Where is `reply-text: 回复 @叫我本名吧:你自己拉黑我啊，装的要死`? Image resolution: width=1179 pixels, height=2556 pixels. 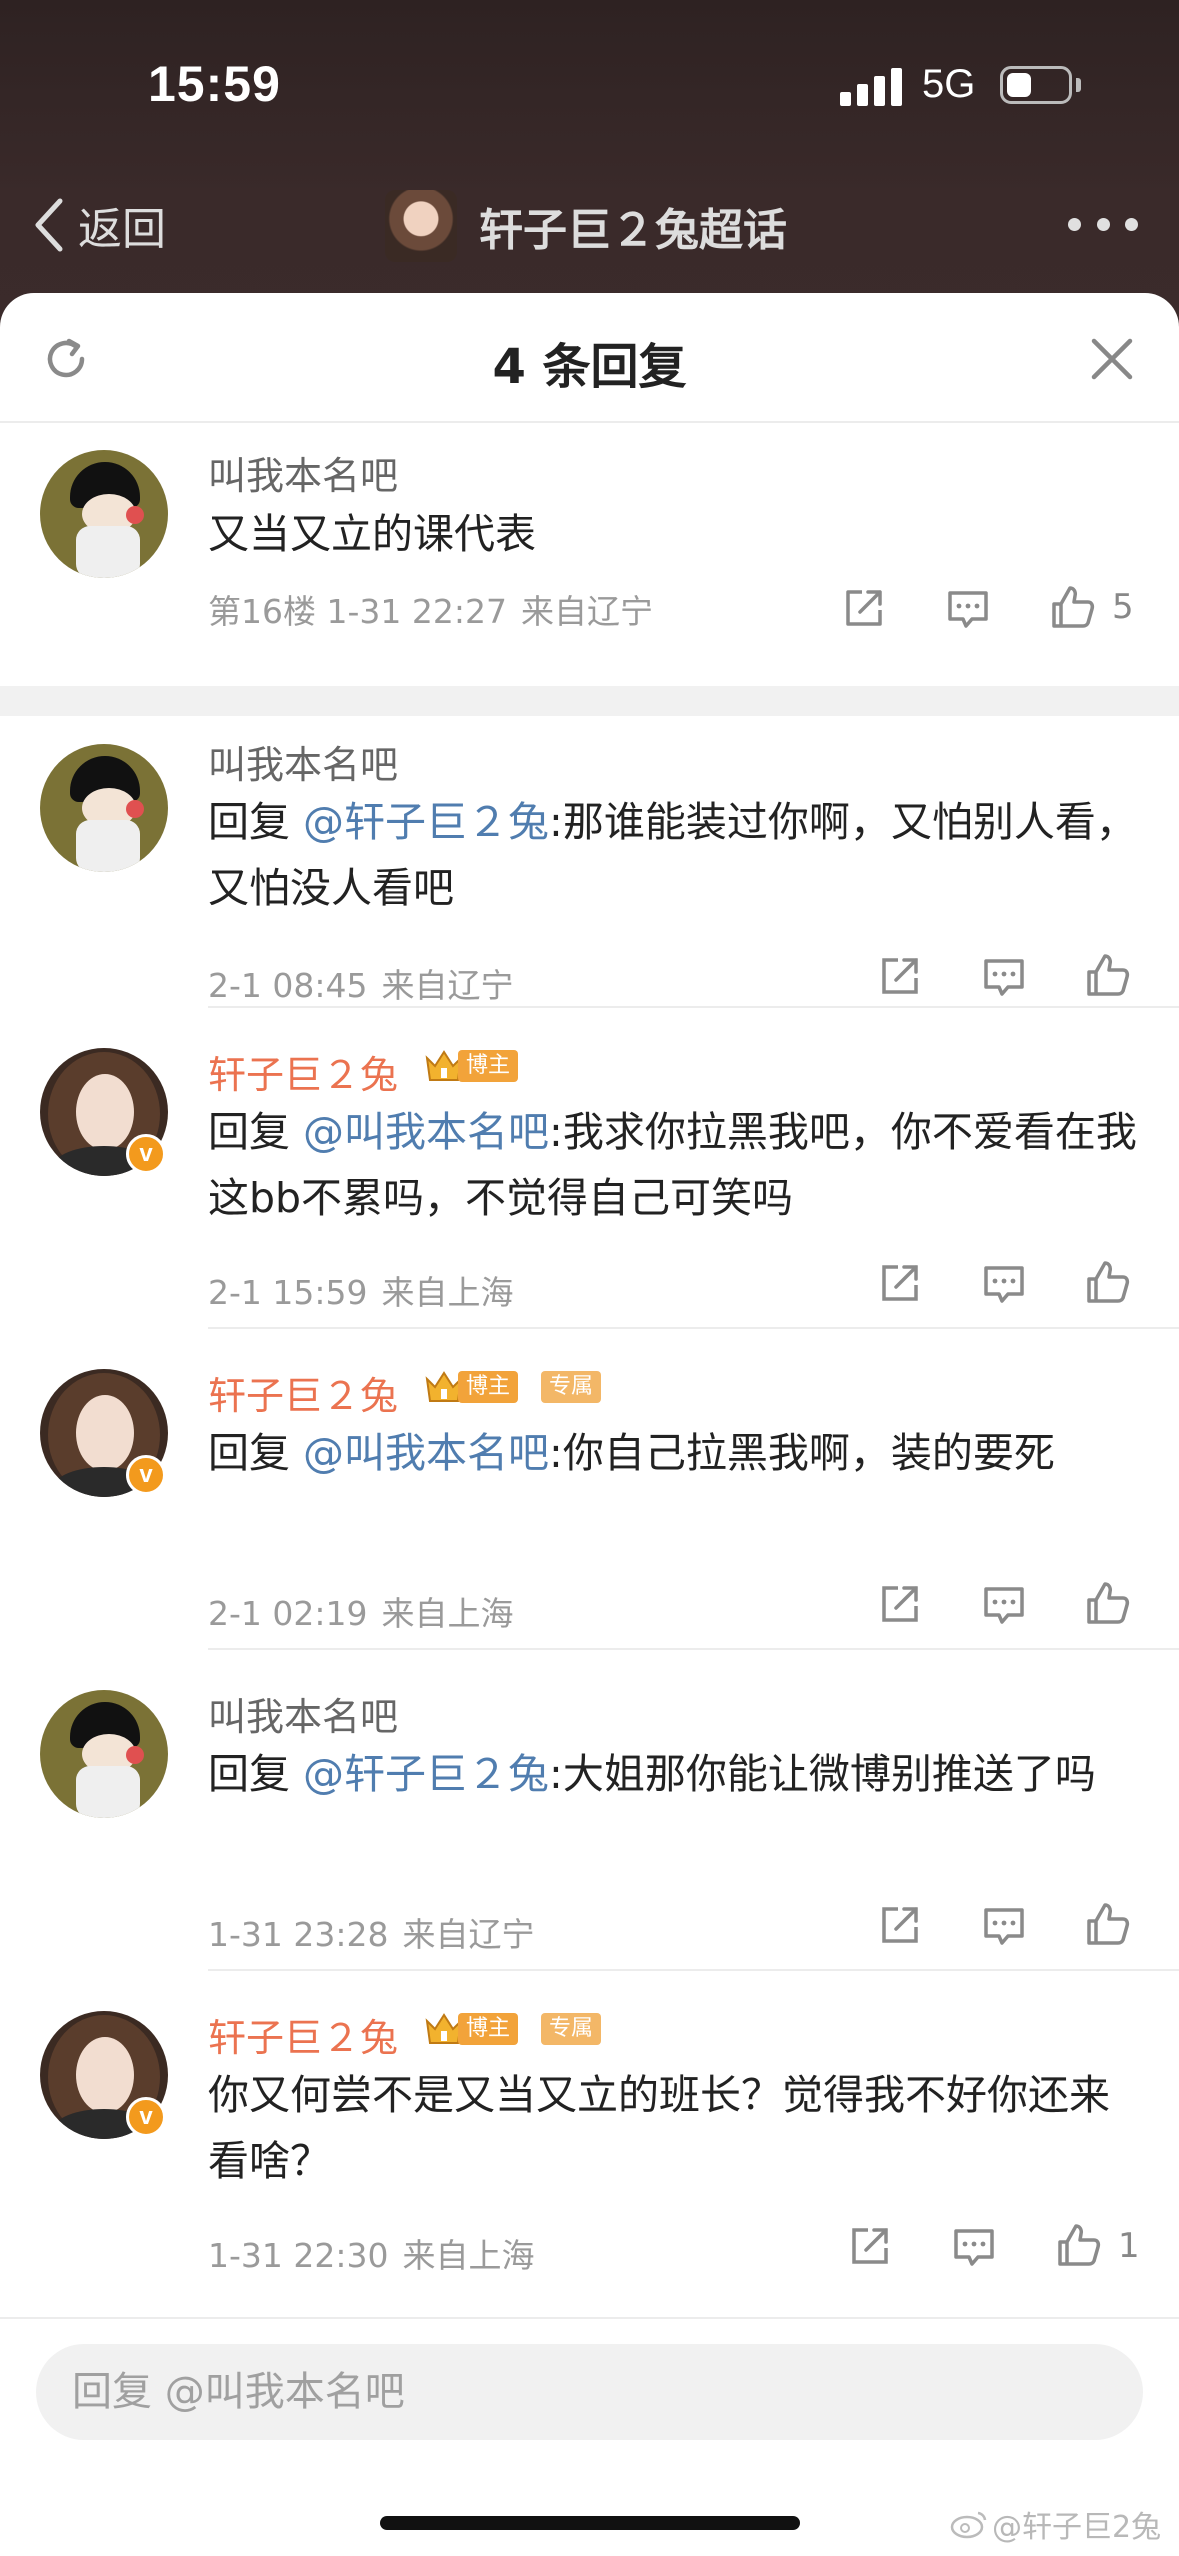
reply-text: 回复 @叫我本名吧:你自己拉黑我啊，装的要死 is located at coordinates (678, 1453).